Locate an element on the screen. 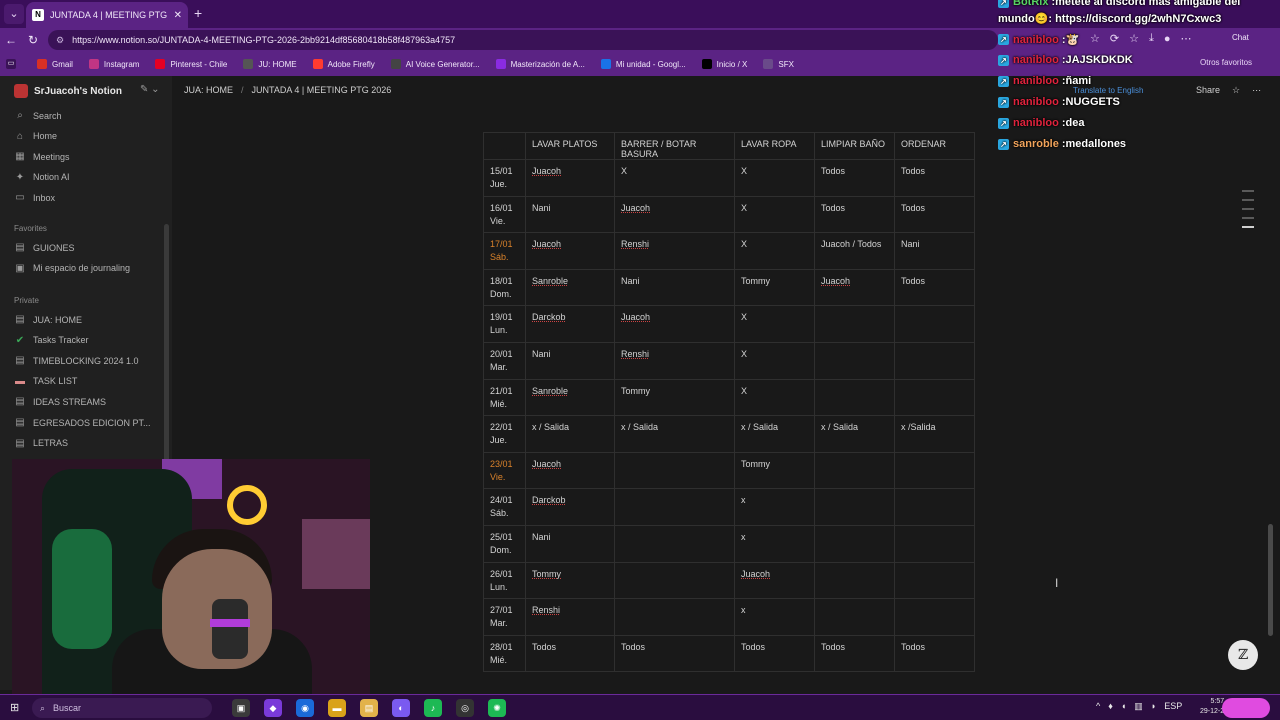 The image size is (1280, 720). page-scrollbar is located at coordinates (1270, 580).